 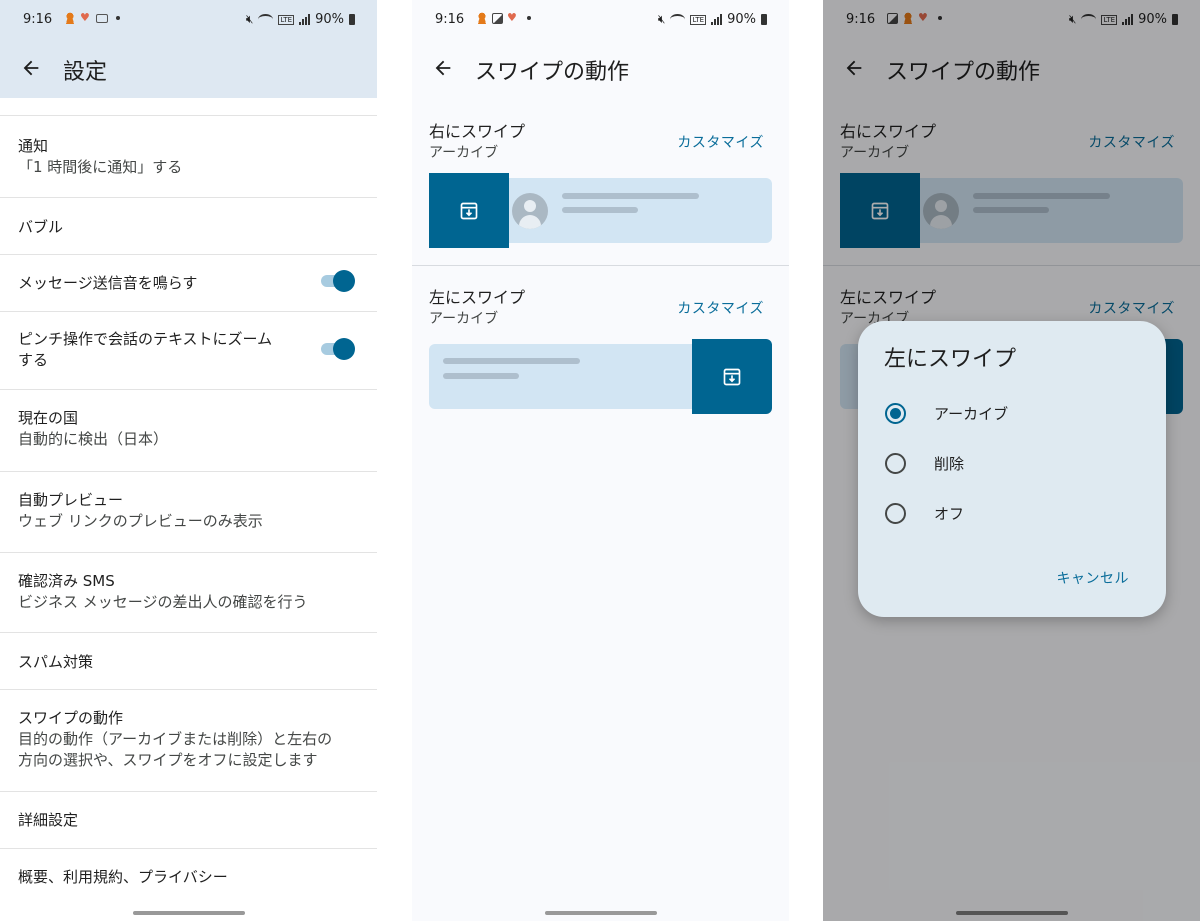 What do you see at coordinates (188, 225) in the screenshot?
I see `settings-item-bubbles: バブル` at bounding box center [188, 225].